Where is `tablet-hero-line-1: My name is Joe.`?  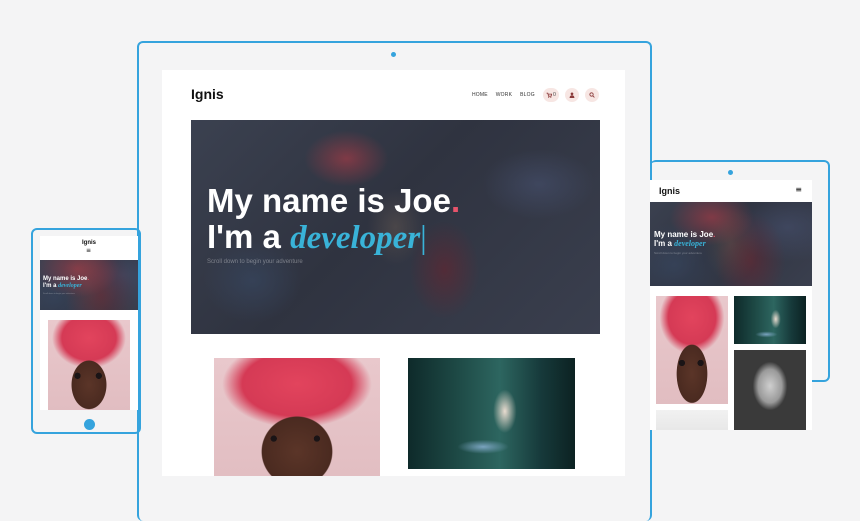
tablet-hero-line-1: My name is Joe. is located at coordinates (684, 234).